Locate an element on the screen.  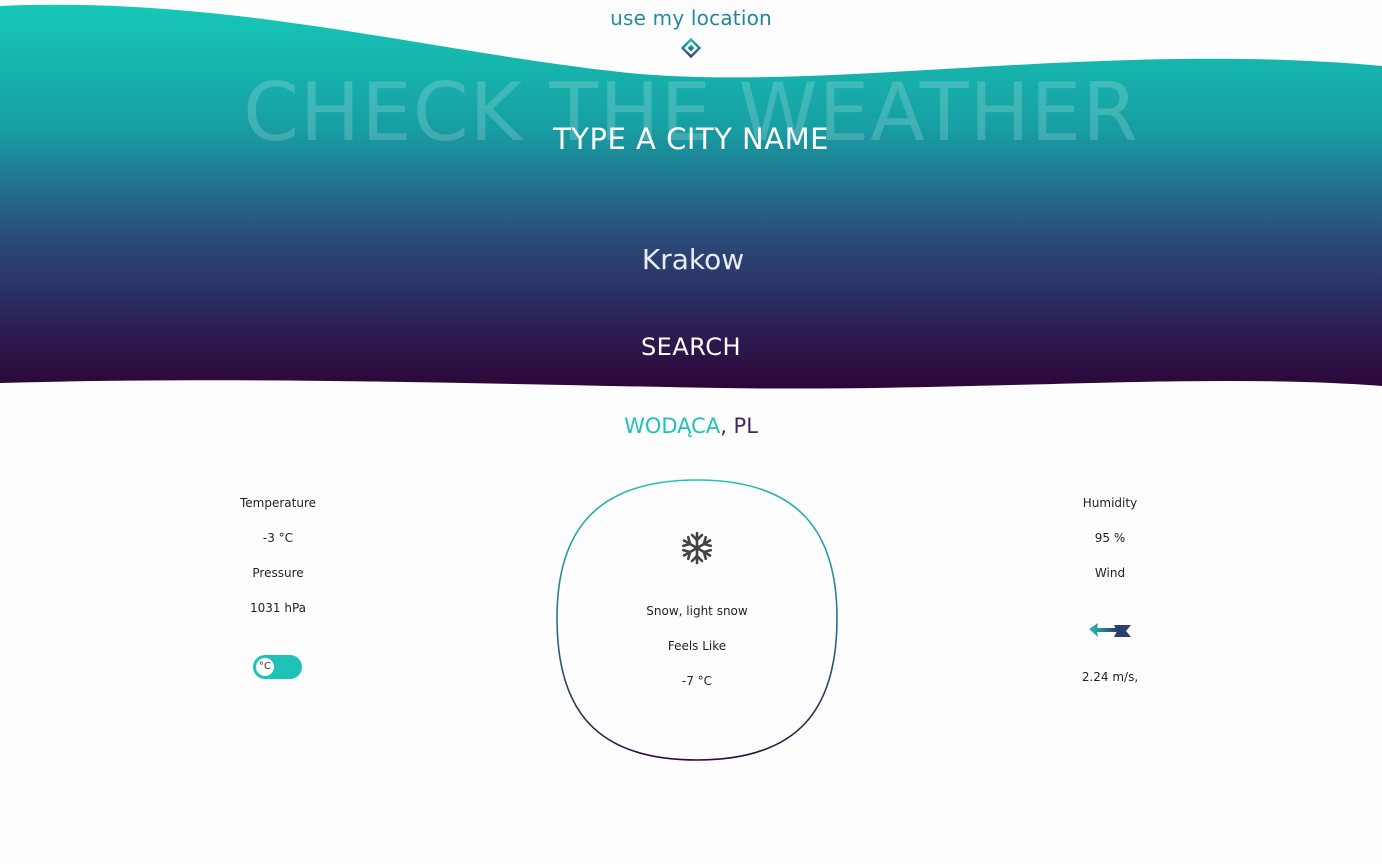
location-name: WODĄCA, PL is located at coordinates (691, 426).